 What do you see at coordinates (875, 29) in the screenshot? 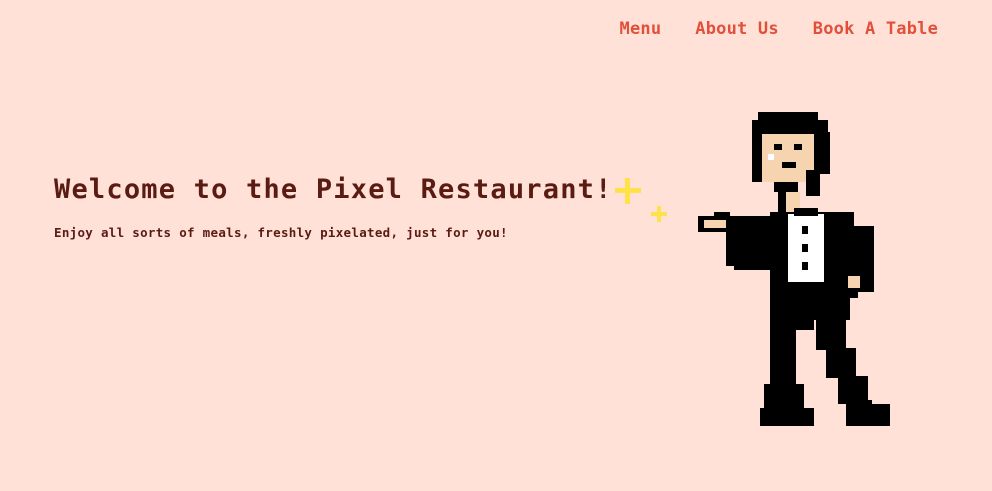
I see `nav-link-book-a-table: Book A Table` at bounding box center [875, 29].